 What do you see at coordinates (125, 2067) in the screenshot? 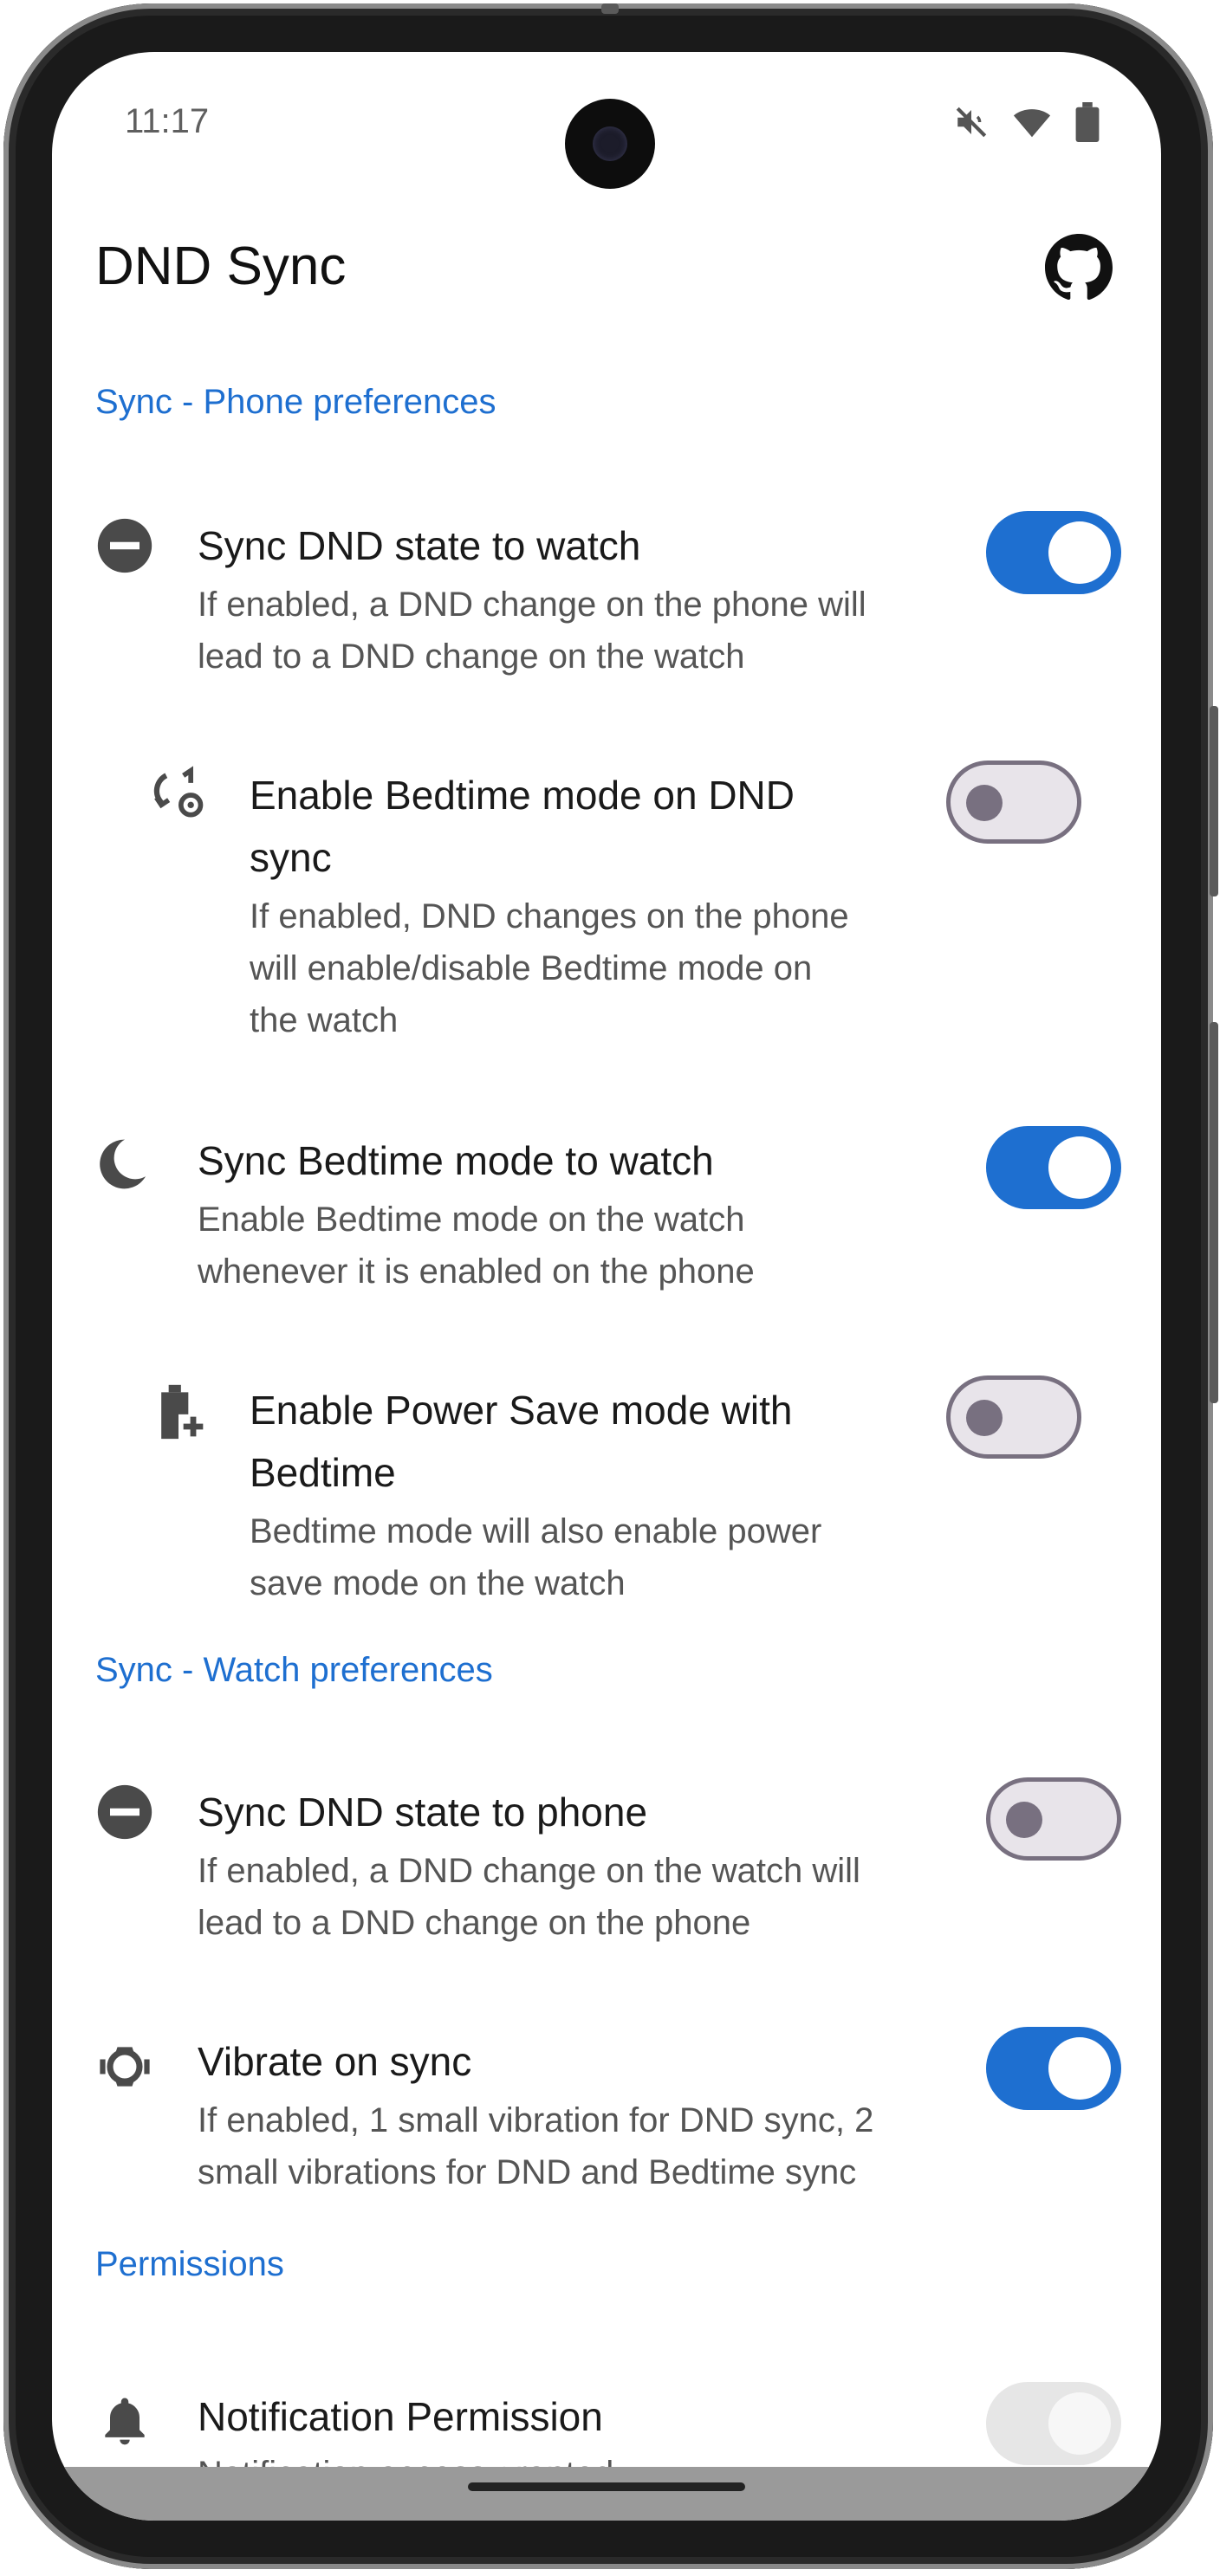
I see `watch-vibrate-icon` at bounding box center [125, 2067].